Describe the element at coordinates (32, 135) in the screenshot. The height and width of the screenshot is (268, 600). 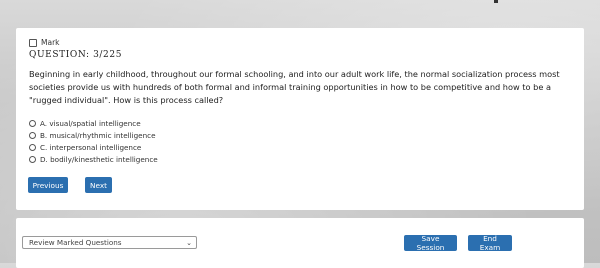
I see `option-b-radio` at that location.